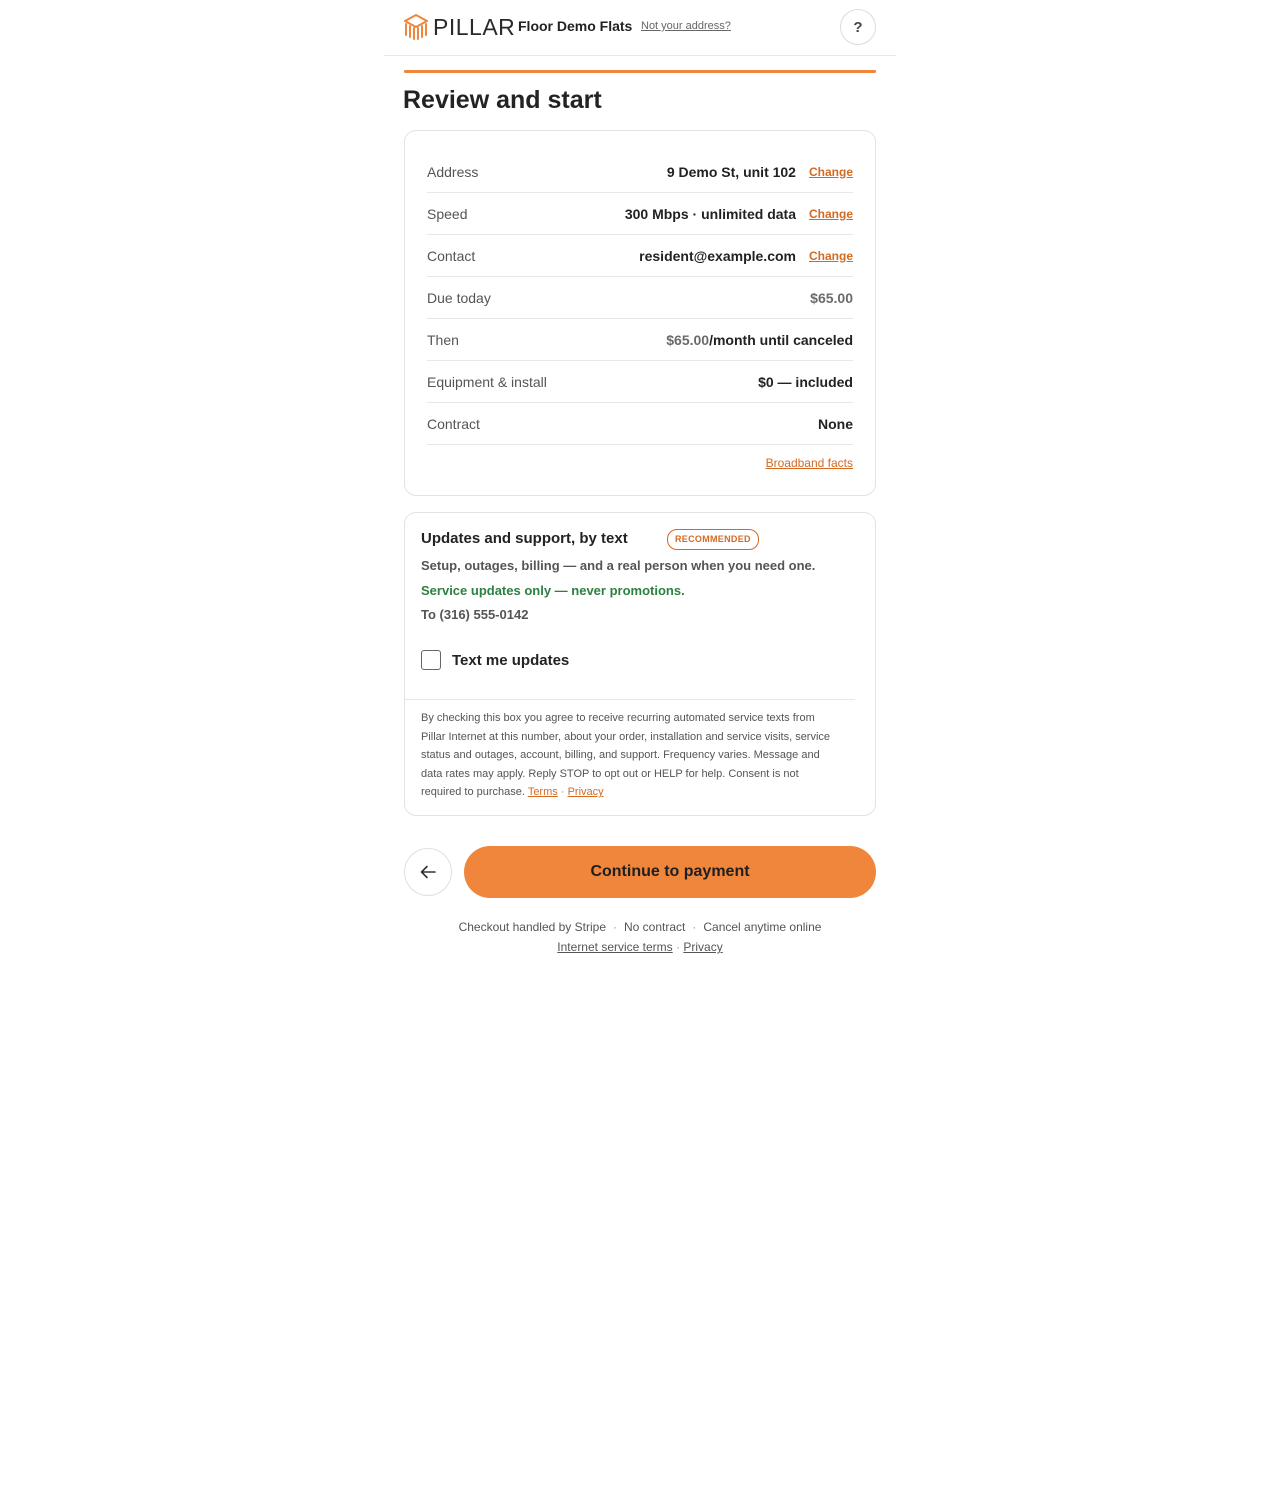 The width and height of the screenshot is (1280, 1500). I want to click on recurring-price: $65.00, so click(688, 339).